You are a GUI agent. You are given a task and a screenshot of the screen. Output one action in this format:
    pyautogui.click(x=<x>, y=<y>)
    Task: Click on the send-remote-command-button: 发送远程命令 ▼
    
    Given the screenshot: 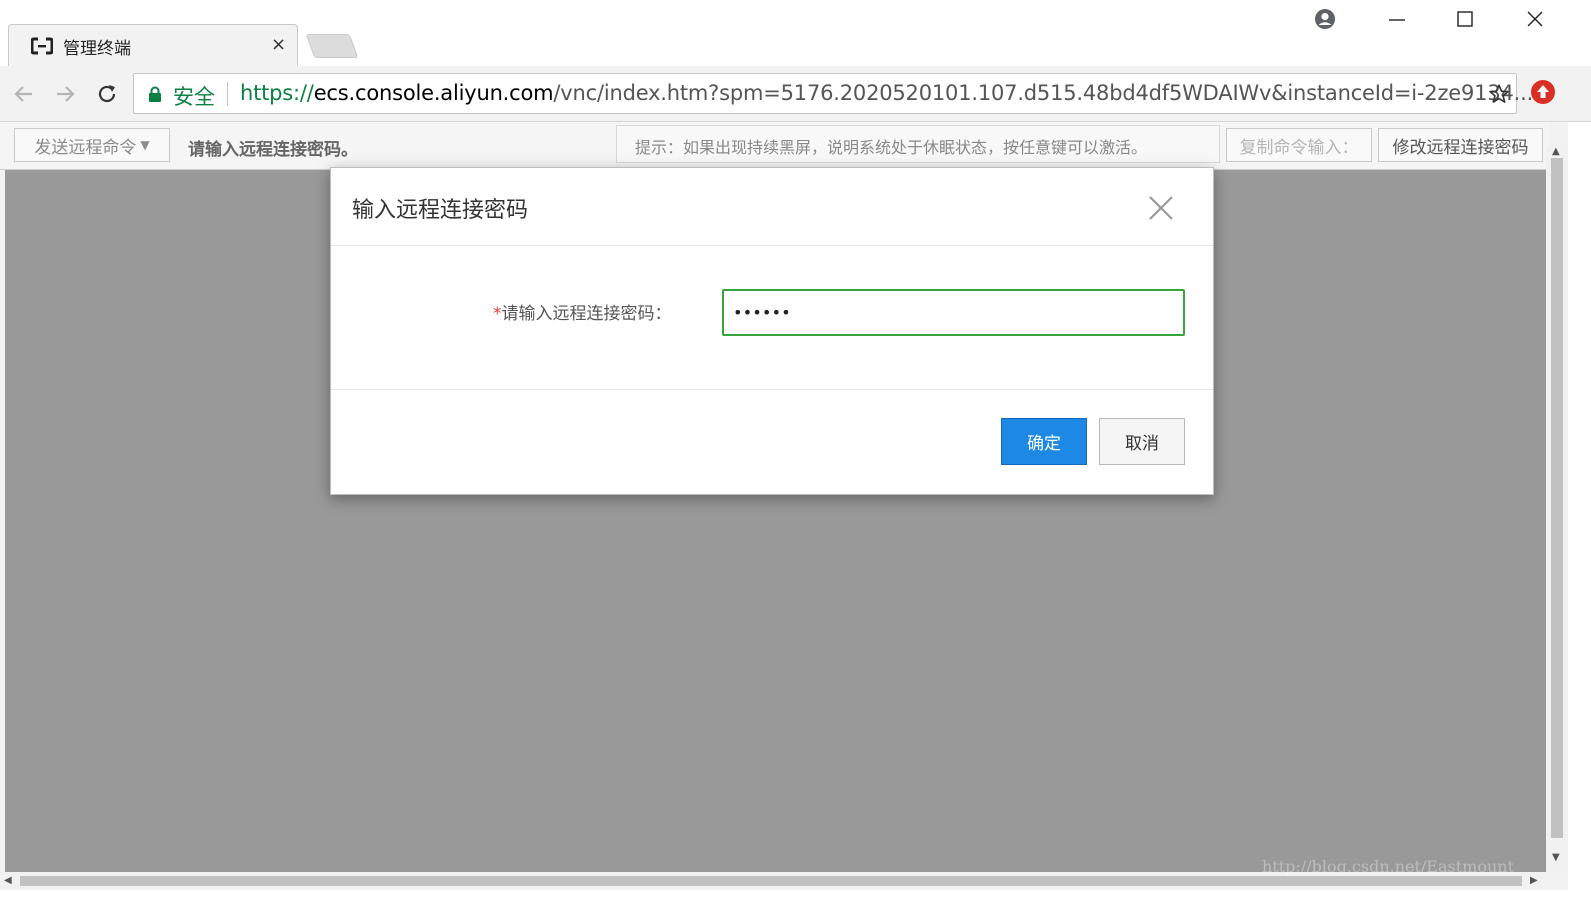 What is the action you would take?
    pyautogui.click(x=92, y=145)
    